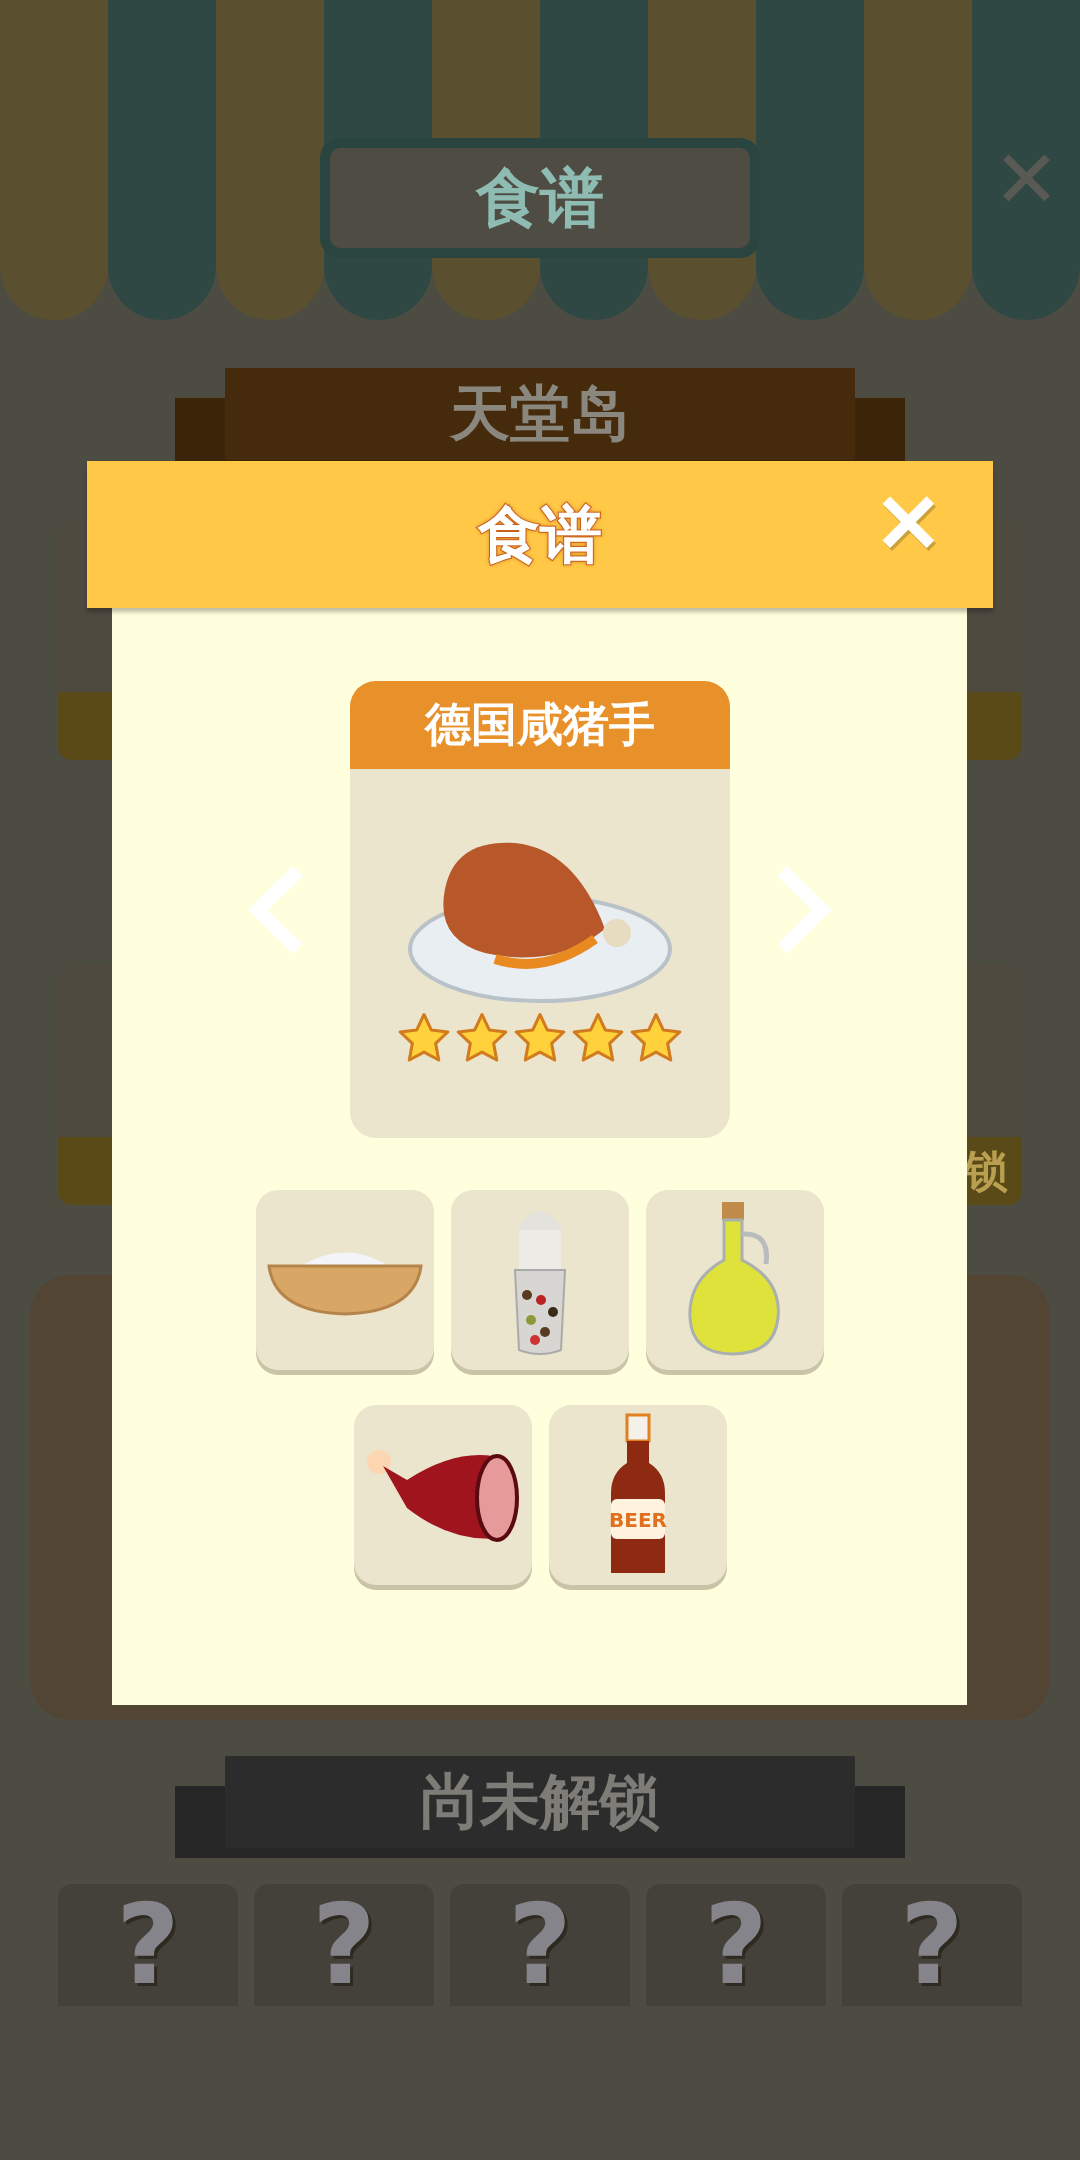 The height and width of the screenshot is (2160, 1080). Describe the element at coordinates (540, 725) in the screenshot. I see `dish-name: 德国咸猪手` at that location.